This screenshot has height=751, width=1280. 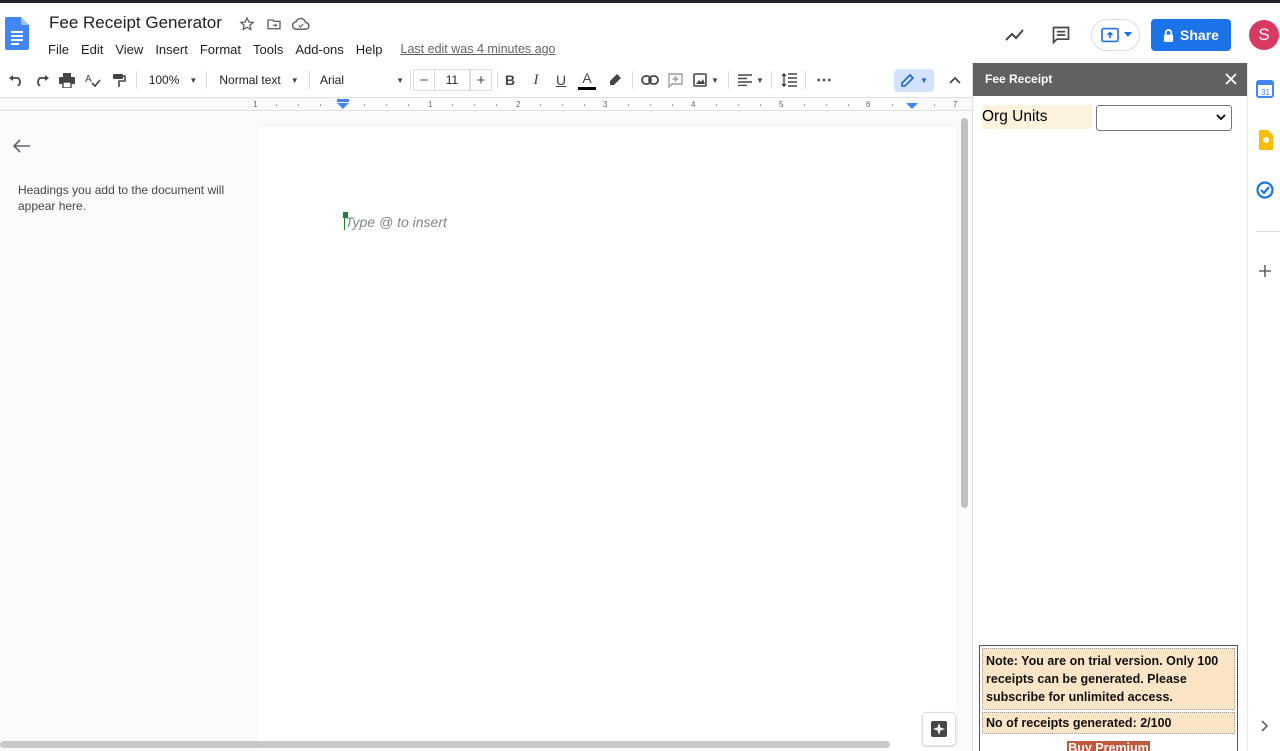 What do you see at coordinates (615, 80) in the screenshot?
I see `highlight-pen-icon` at bounding box center [615, 80].